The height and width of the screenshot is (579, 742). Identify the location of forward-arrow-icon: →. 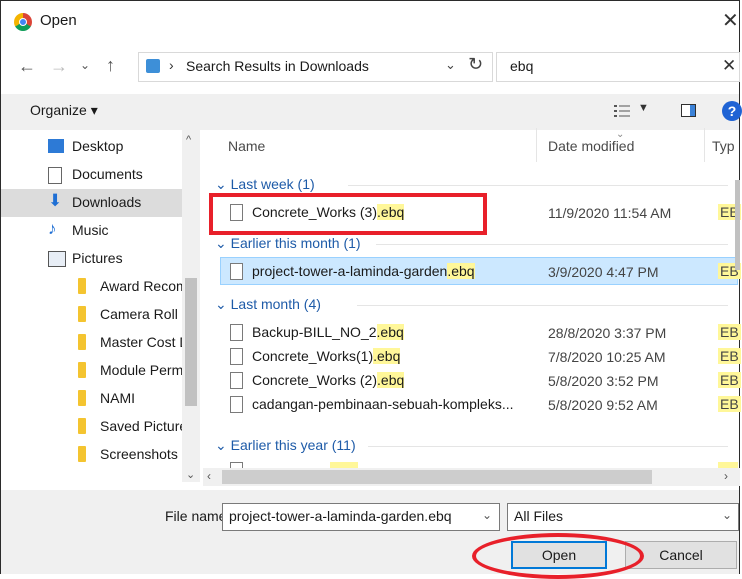
(59, 66).